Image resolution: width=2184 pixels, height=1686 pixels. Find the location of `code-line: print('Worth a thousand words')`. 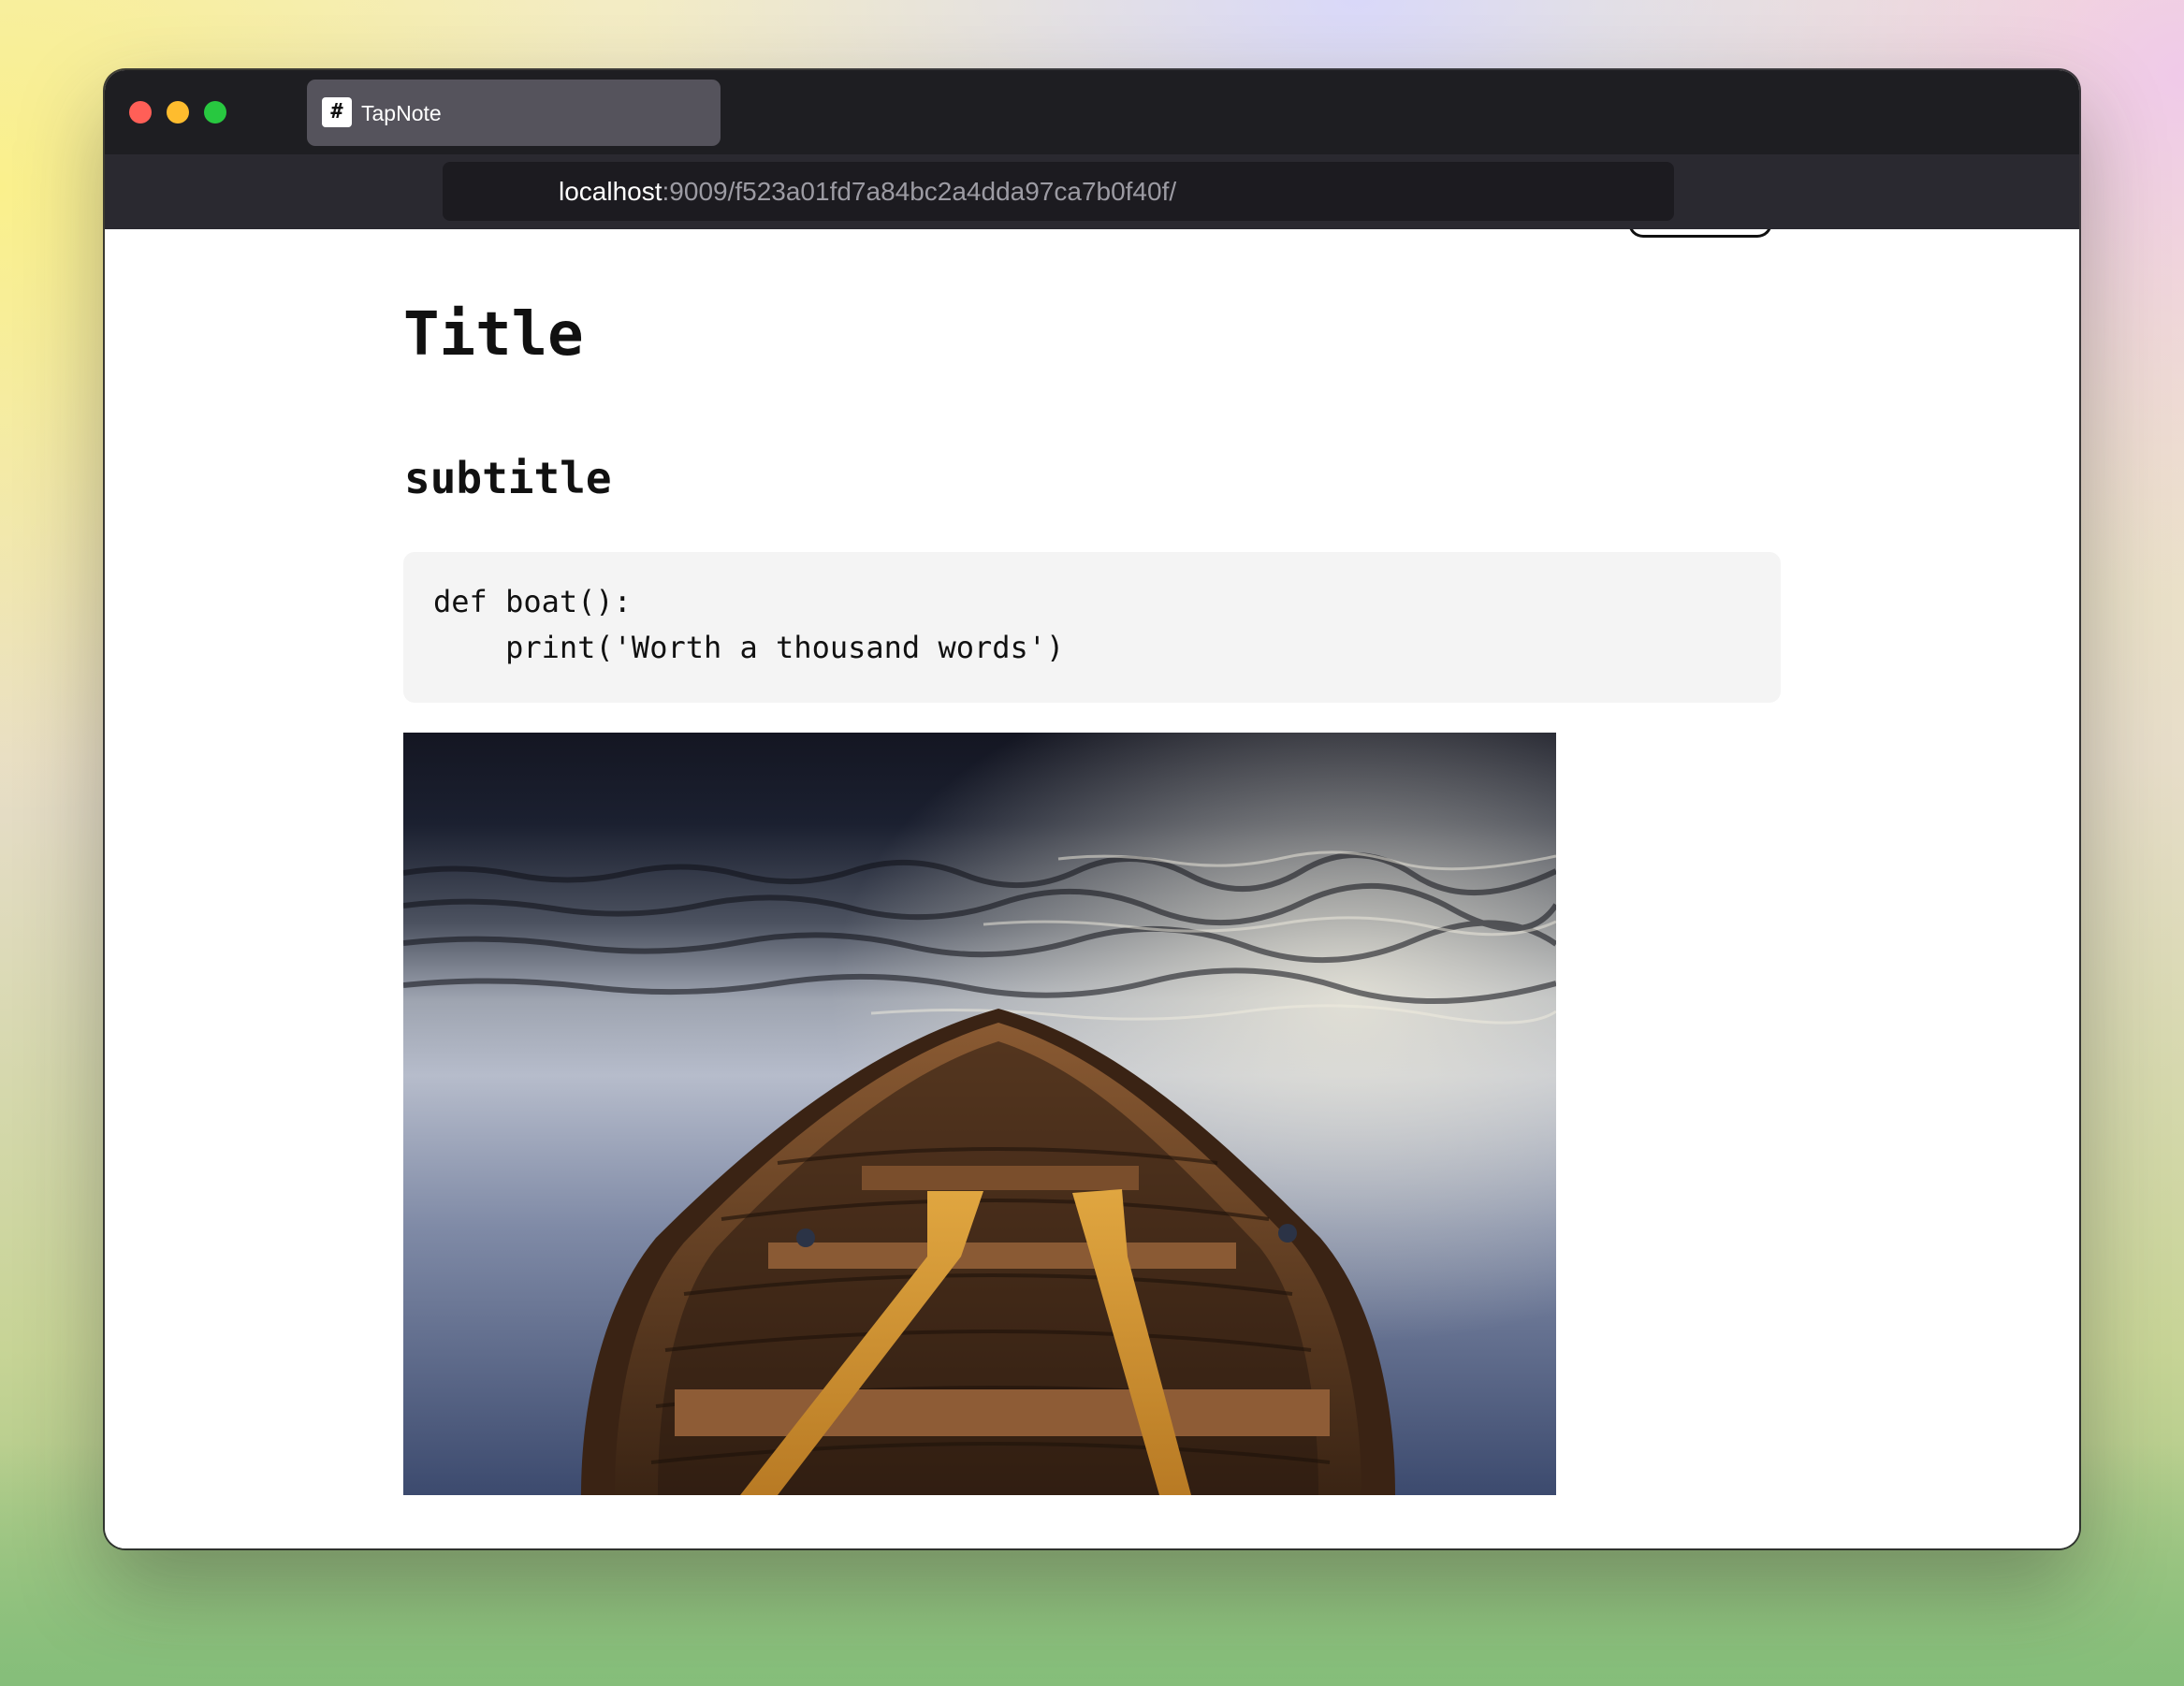

code-line: print('Worth a thousand words') is located at coordinates (749, 647).